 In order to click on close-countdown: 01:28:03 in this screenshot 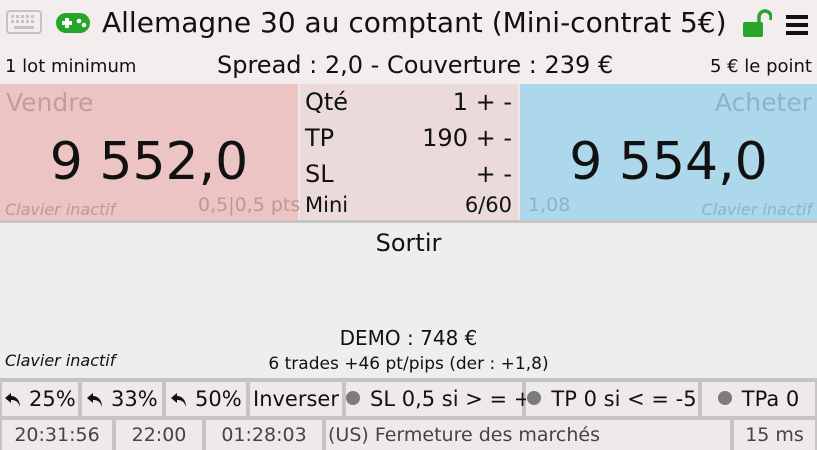, I will do `click(264, 435)`.